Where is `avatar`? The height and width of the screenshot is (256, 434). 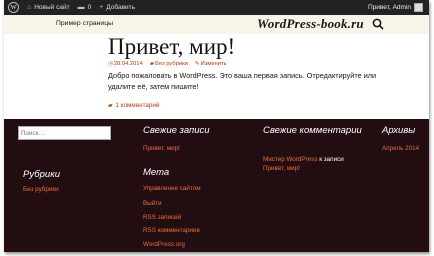 avatar is located at coordinates (418, 7).